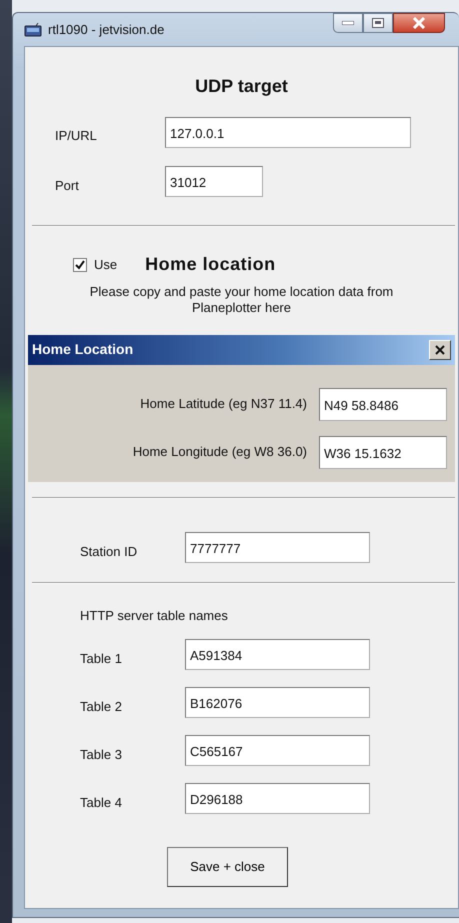 This screenshot has height=923, width=459. What do you see at coordinates (153, 615) in the screenshot?
I see `section-label: HTTP server table names` at bounding box center [153, 615].